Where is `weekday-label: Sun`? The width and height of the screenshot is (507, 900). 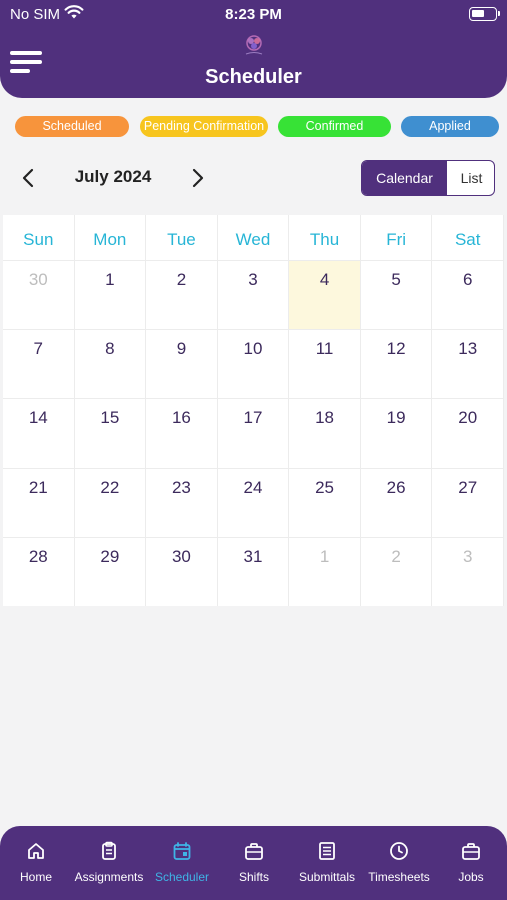 weekday-label: Sun is located at coordinates (39, 237).